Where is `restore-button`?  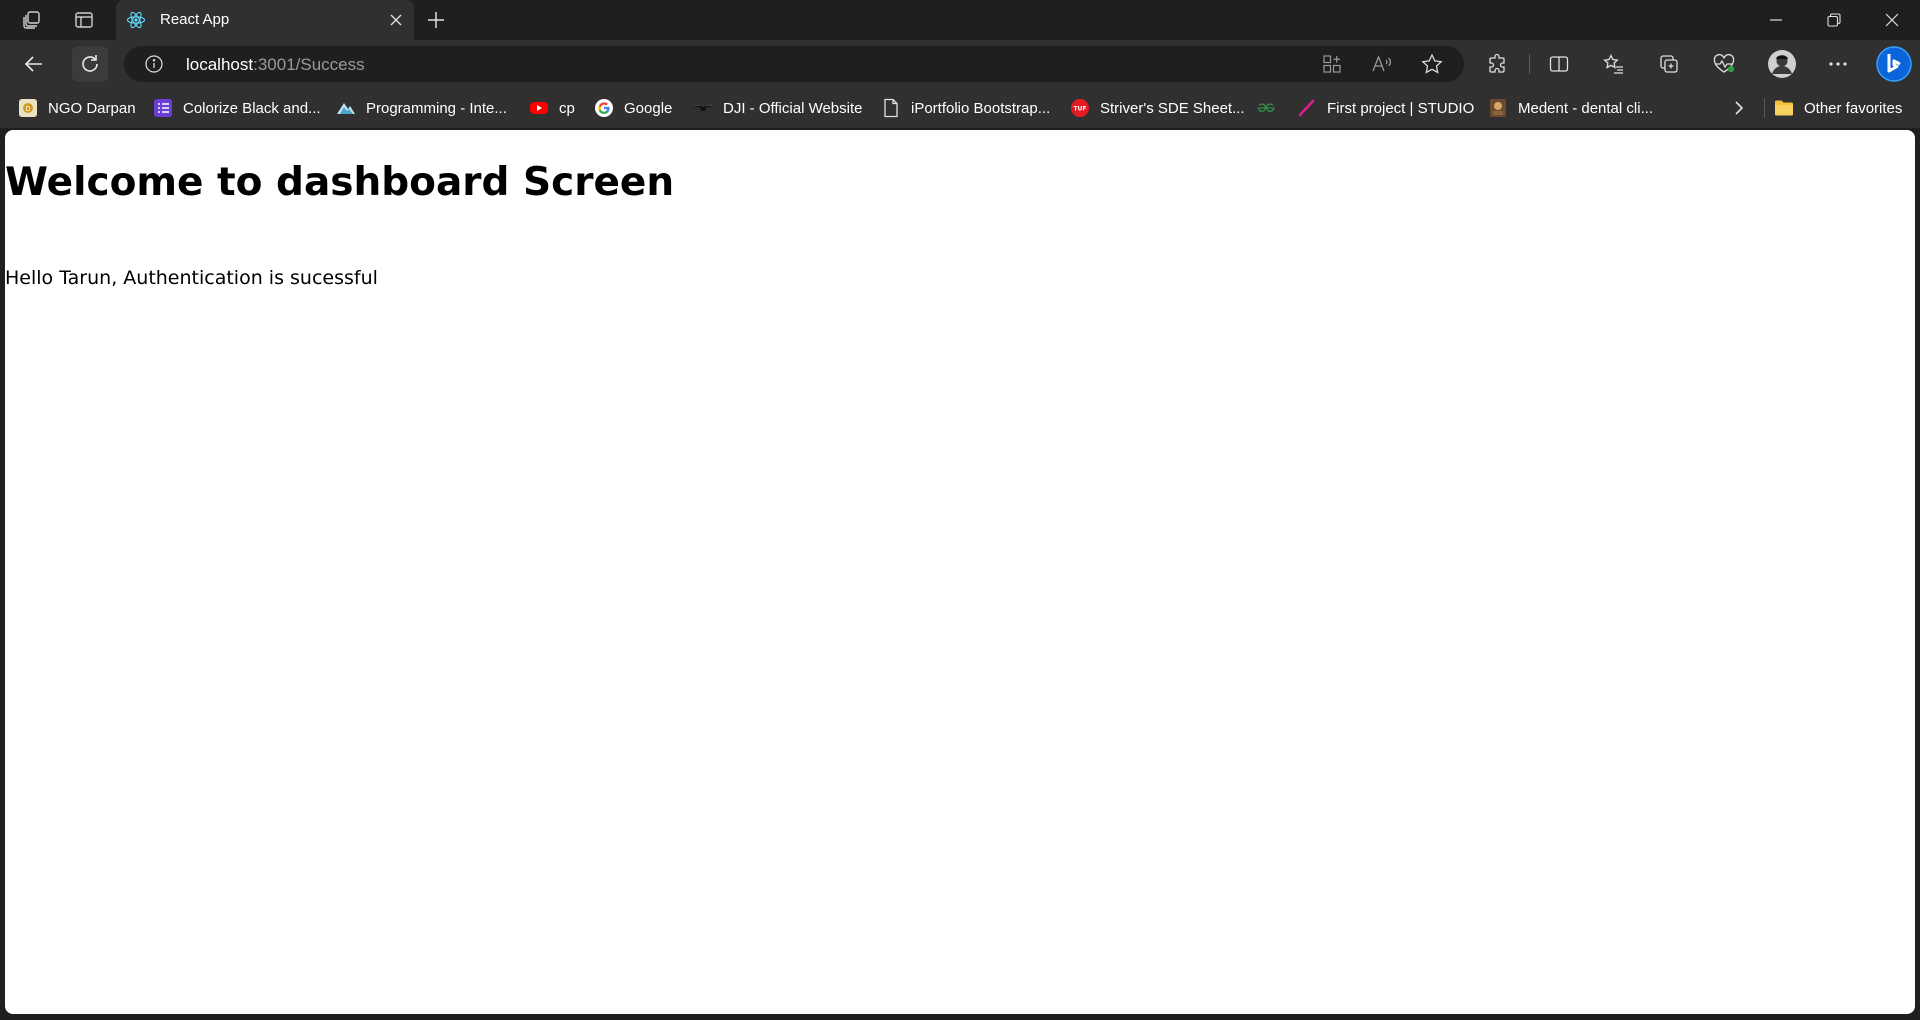
restore-button is located at coordinates (1834, 20).